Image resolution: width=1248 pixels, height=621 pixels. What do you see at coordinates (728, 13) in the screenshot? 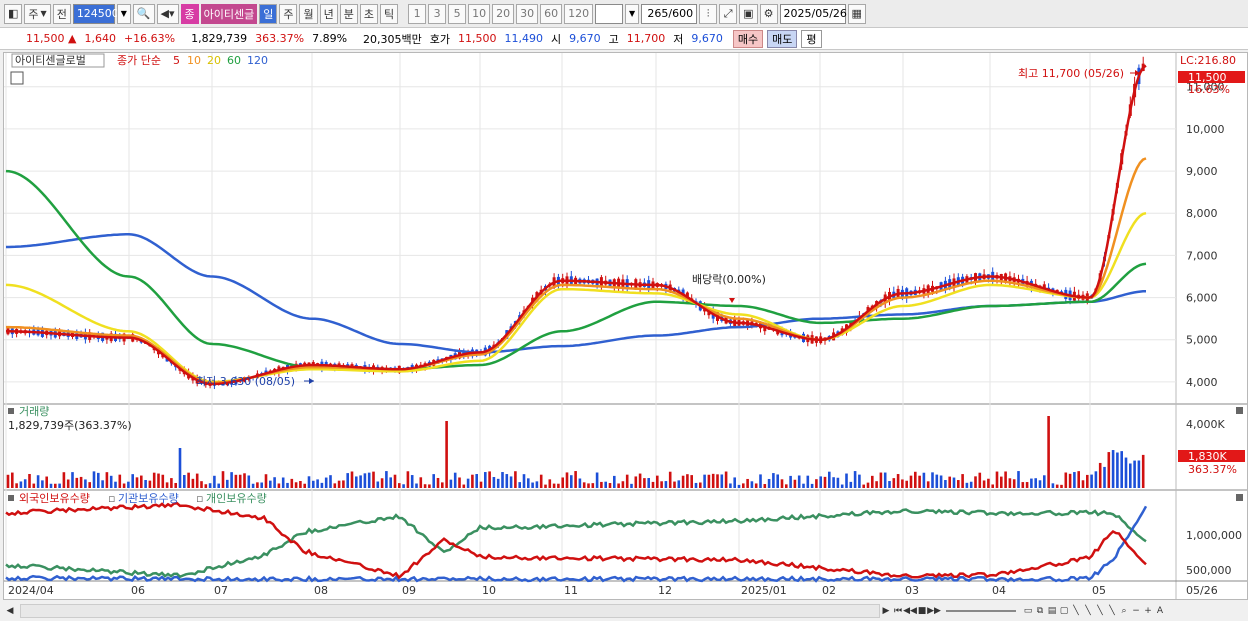
I see `draw-tool-icon: ⤢` at bounding box center [728, 13].